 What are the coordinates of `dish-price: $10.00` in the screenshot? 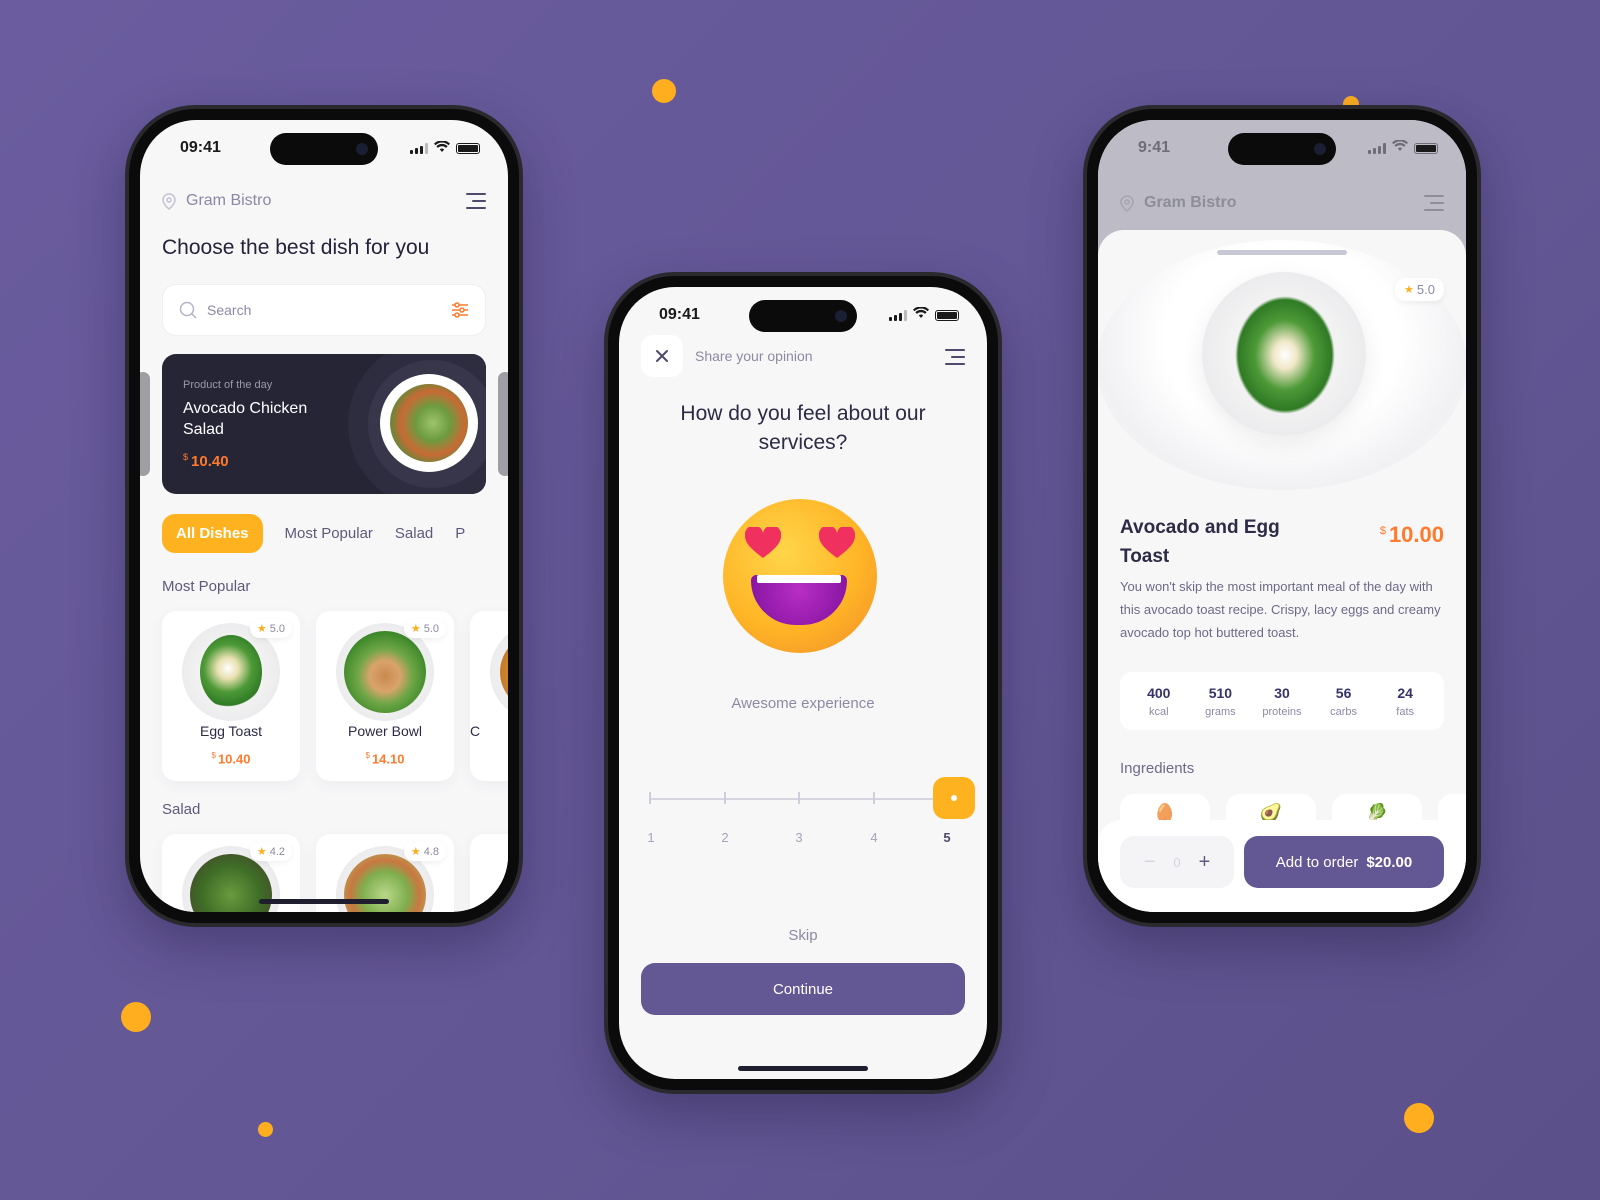 It's located at (1411, 534).